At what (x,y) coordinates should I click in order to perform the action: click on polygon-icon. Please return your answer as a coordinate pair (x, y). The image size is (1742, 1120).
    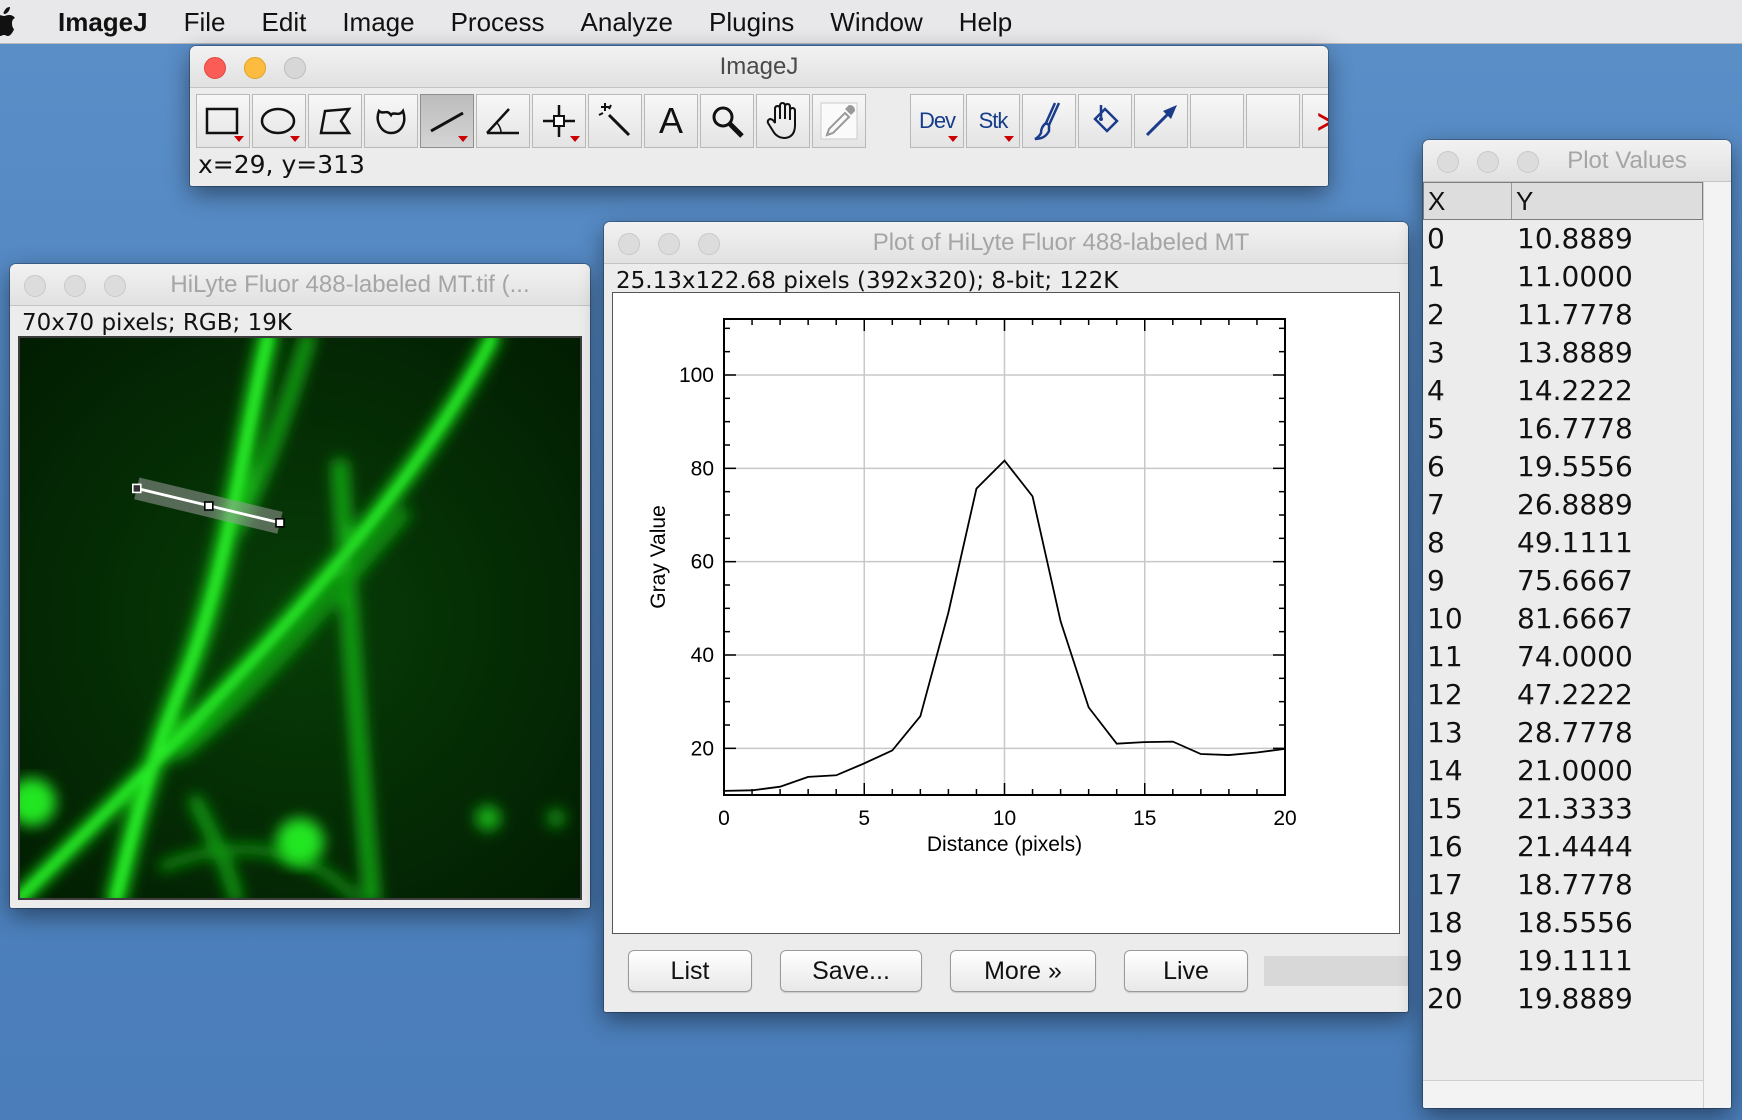
    Looking at the image, I should click on (335, 121).